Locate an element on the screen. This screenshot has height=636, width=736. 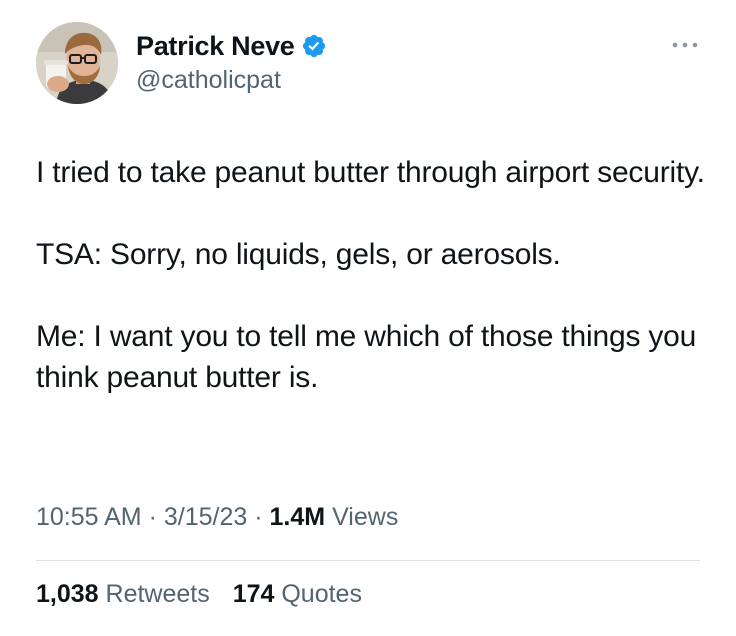
retweets-link: 1,038 Retweets is located at coordinates (123, 594).